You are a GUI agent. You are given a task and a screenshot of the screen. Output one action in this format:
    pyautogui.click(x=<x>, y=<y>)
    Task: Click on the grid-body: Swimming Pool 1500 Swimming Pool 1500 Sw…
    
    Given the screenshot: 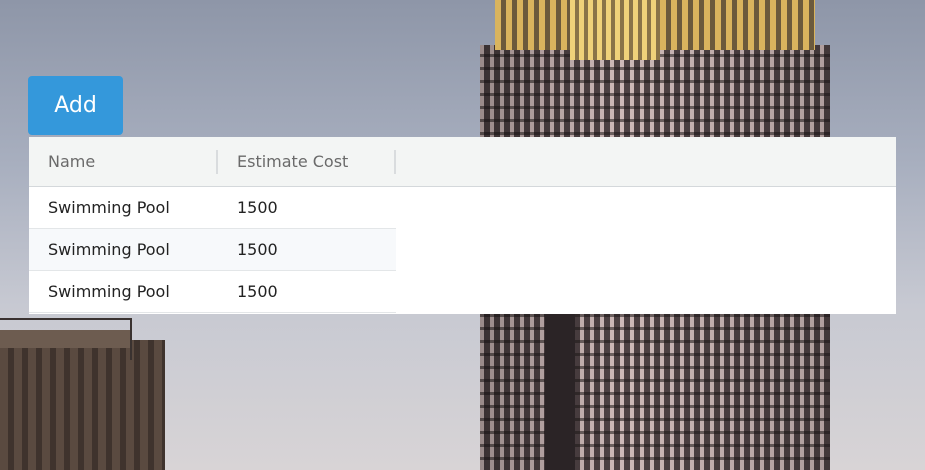 What is the action you would take?
    pyautogui.click(x=212, y=250)
    